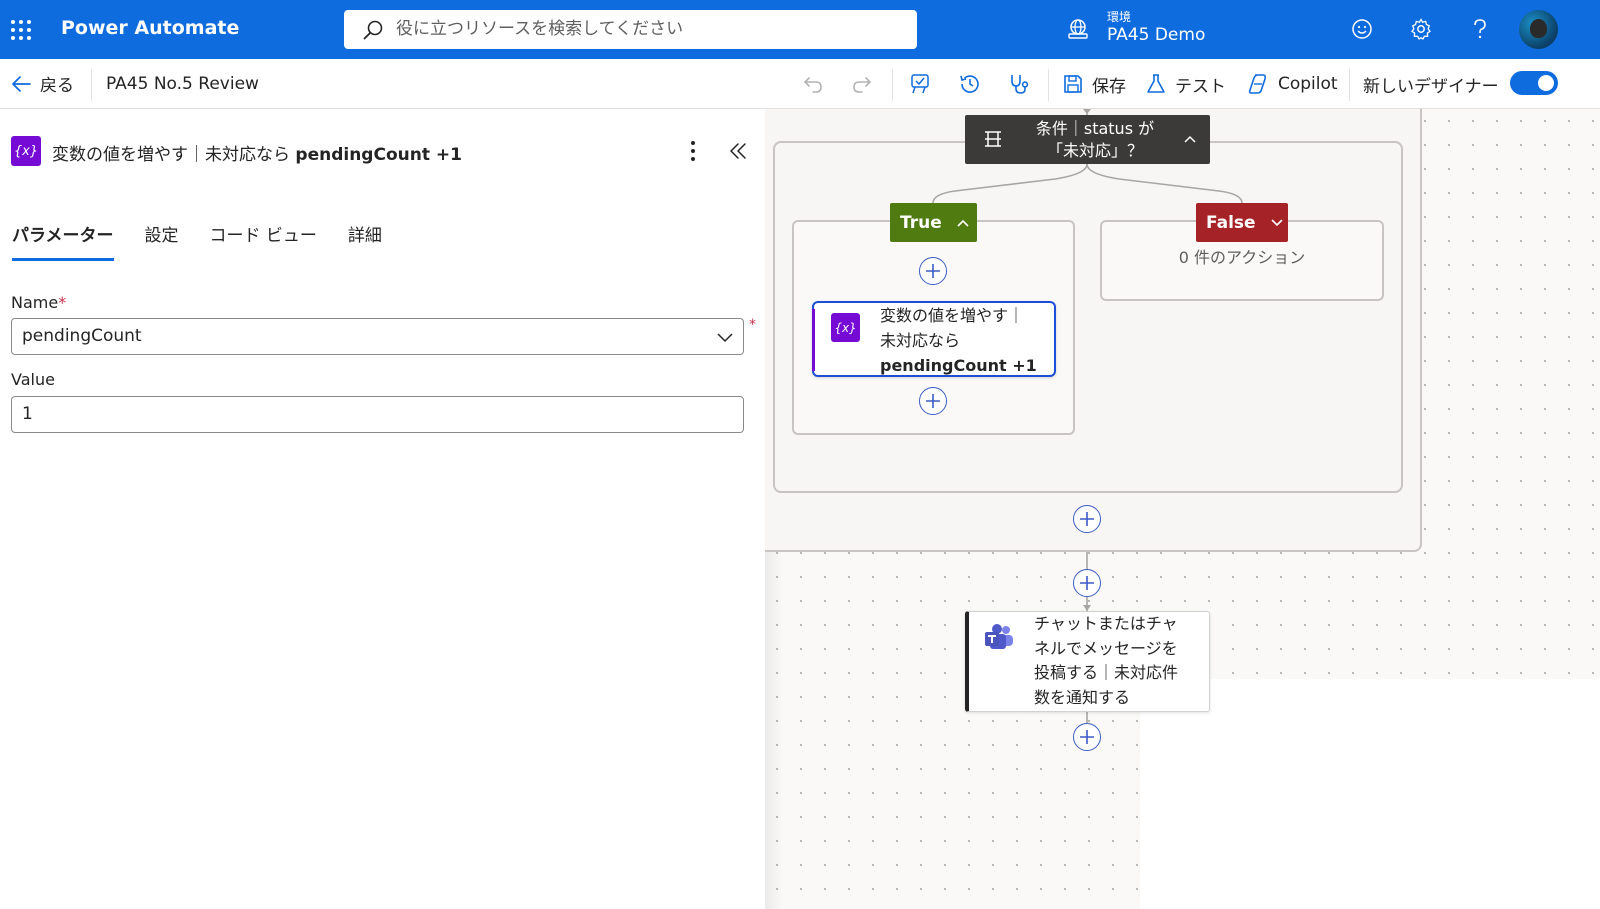 This screenshot has height=909, width=1600. I want to click on panel-tabs: パラメーター 設定 コード ビュー 詳細, so click(212, 241).